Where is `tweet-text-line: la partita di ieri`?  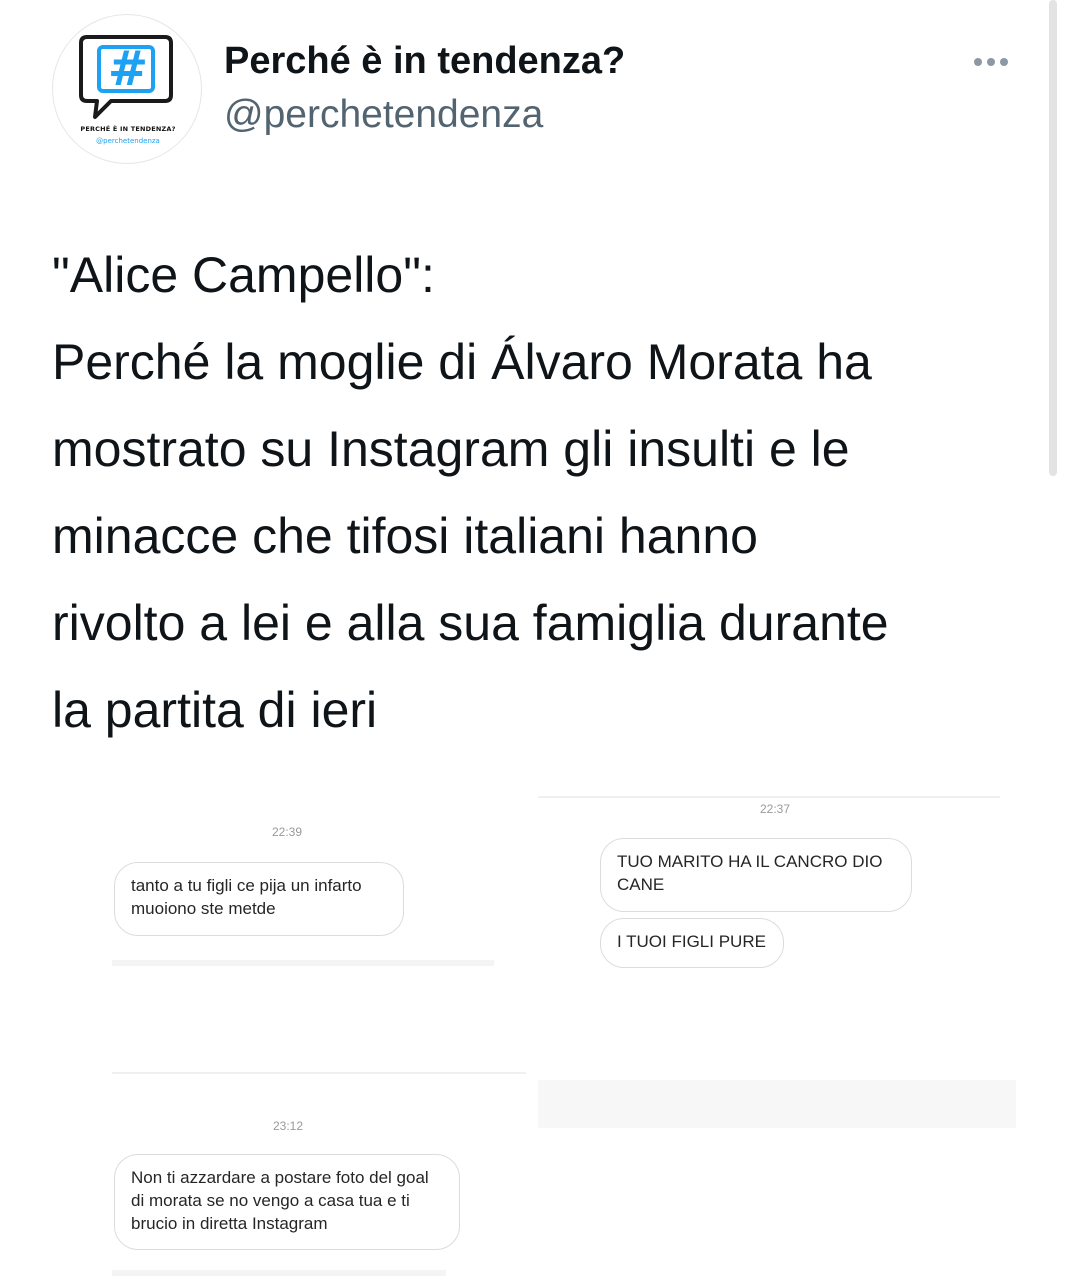 tweet-text-line: la partita di ieri is located at coordinates (215, 710).